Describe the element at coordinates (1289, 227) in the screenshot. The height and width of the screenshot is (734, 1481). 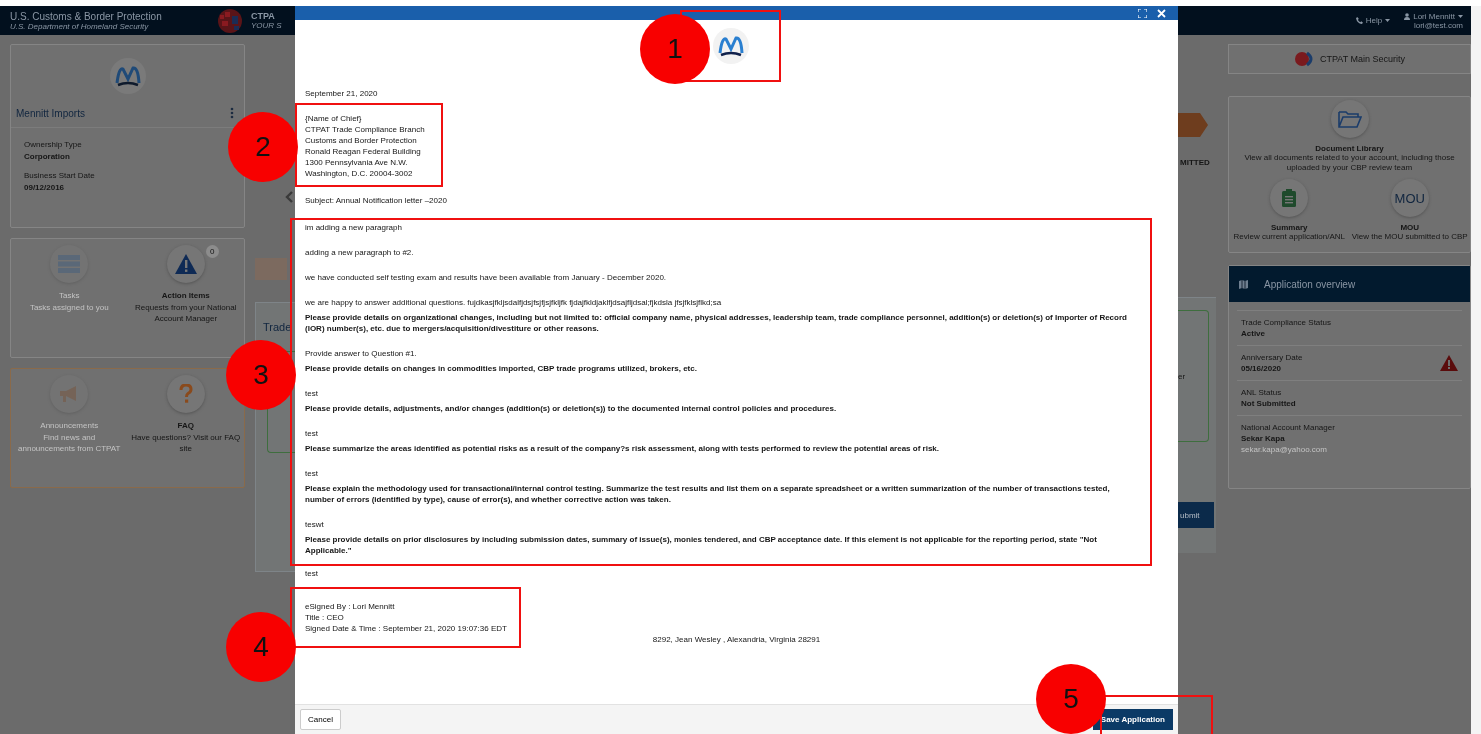
I see `link-title: Summary` at that location.